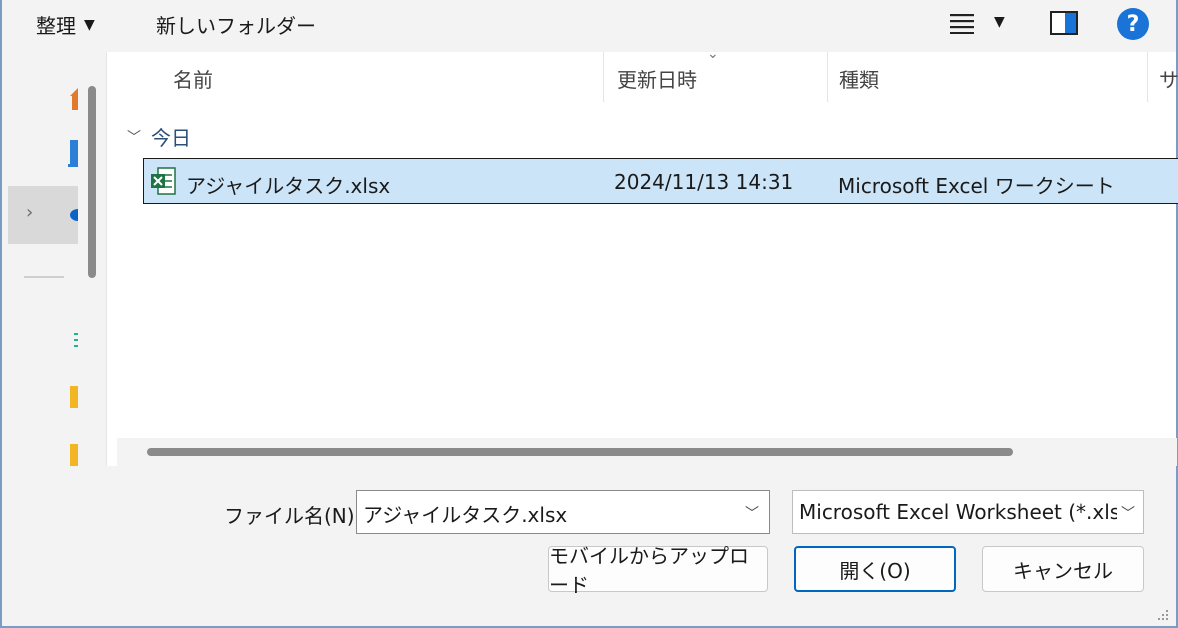  What do you see at coordinates (73, 340) in the screenshot?
I see `network-icon` at bounding box center [73, 340].